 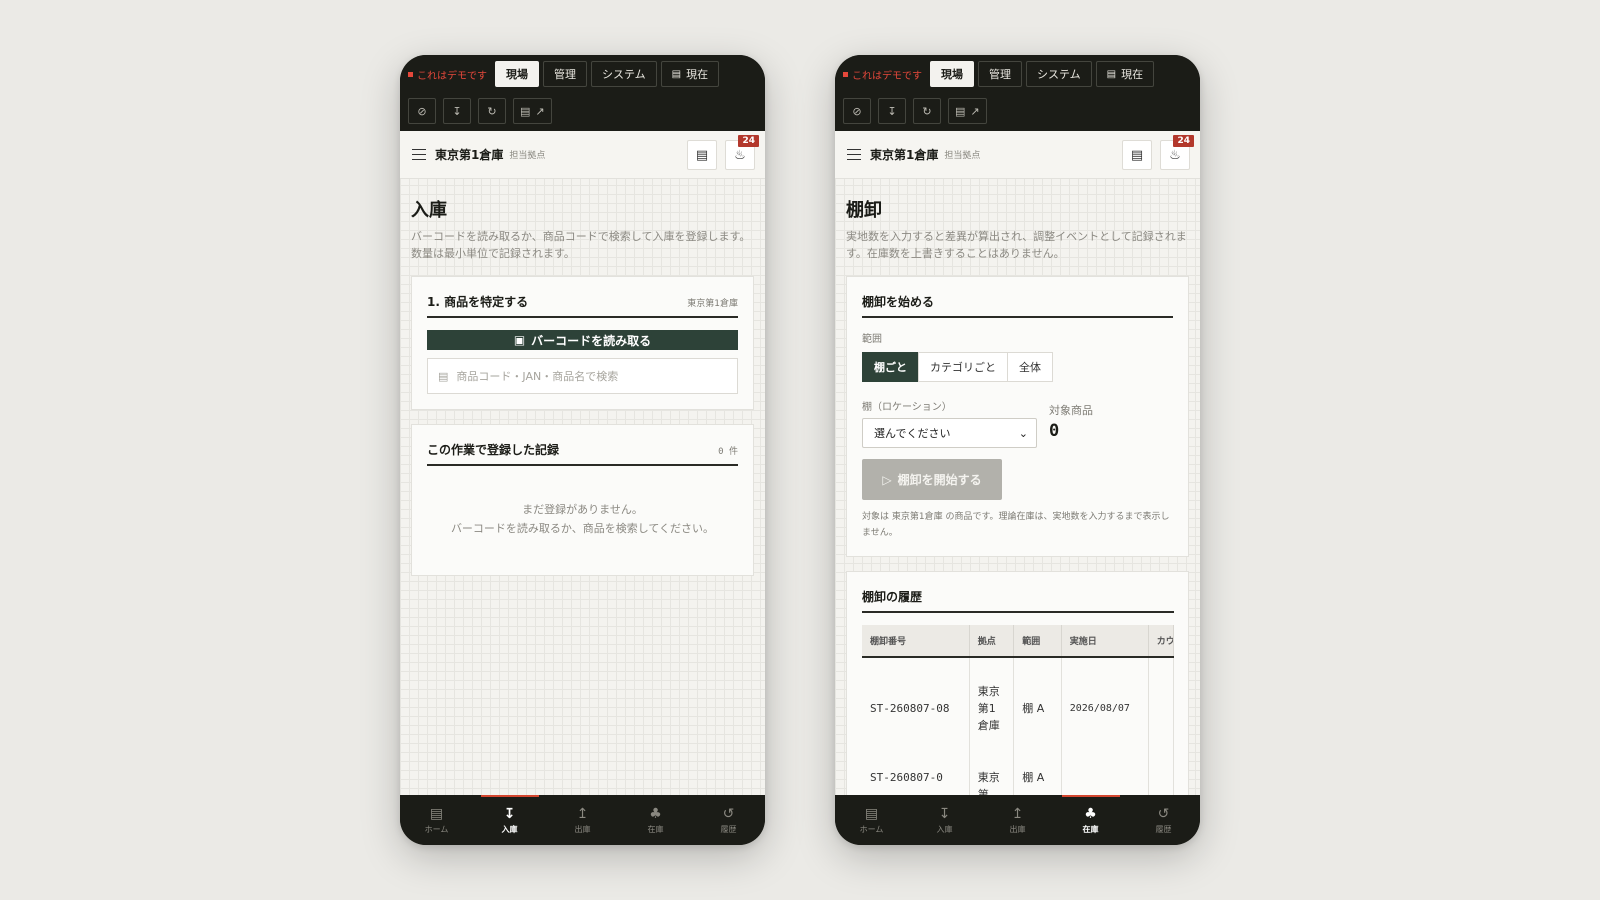 I want to click on start-stocktake-button: ▷ 棚卸を開始する, so click(x=932, y=479).